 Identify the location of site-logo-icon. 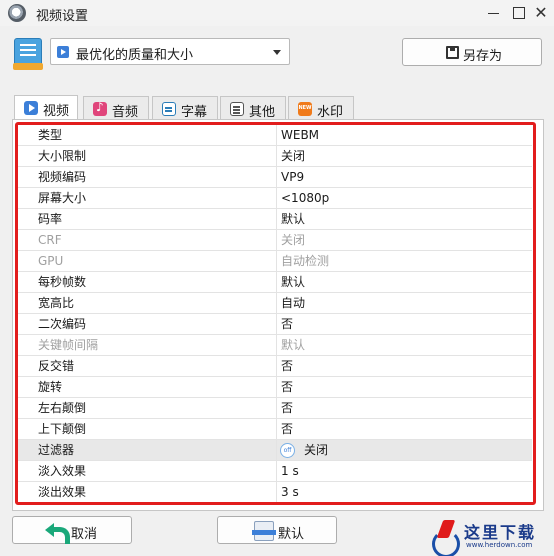
(444, 538).